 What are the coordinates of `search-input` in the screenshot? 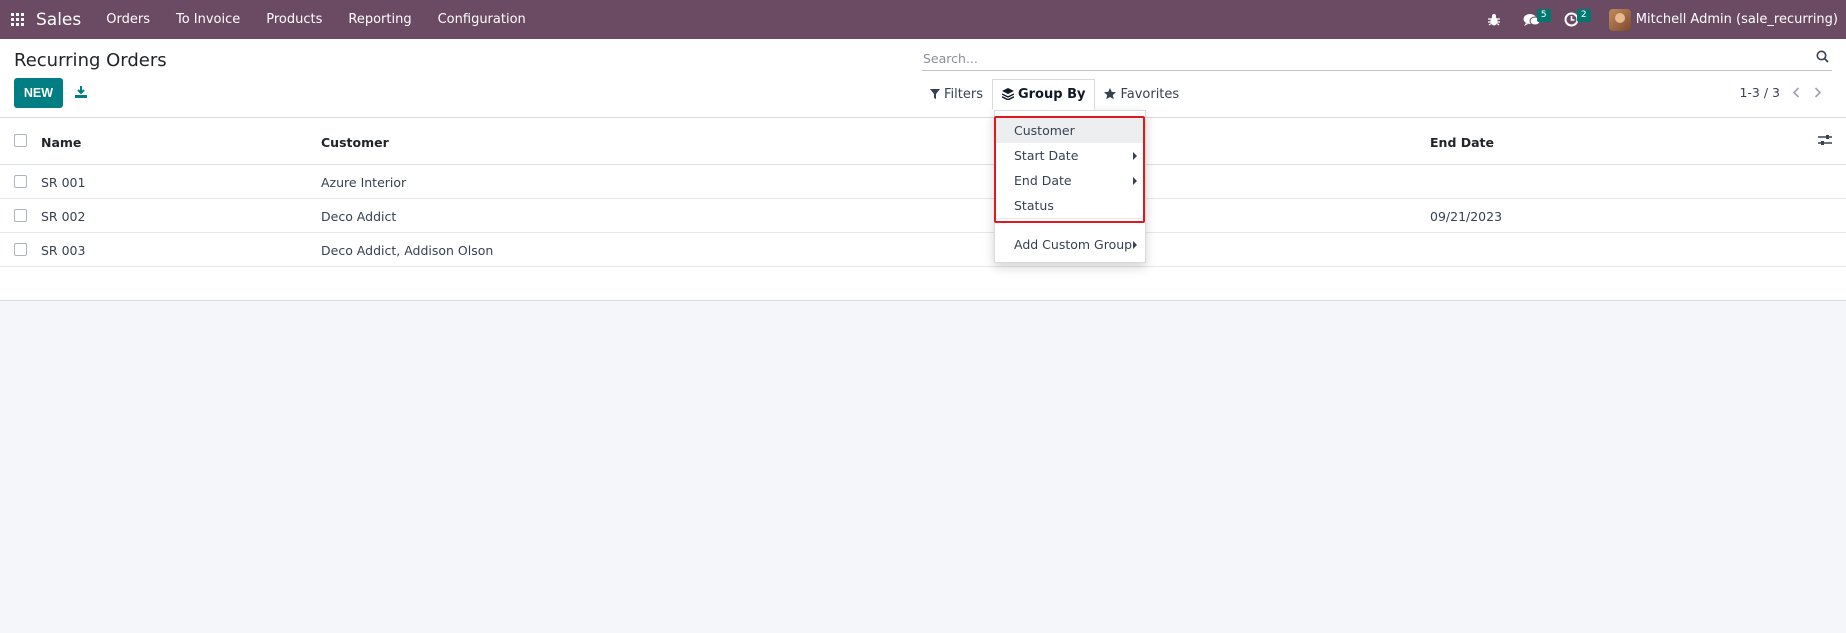 It's located at (1362, 58).